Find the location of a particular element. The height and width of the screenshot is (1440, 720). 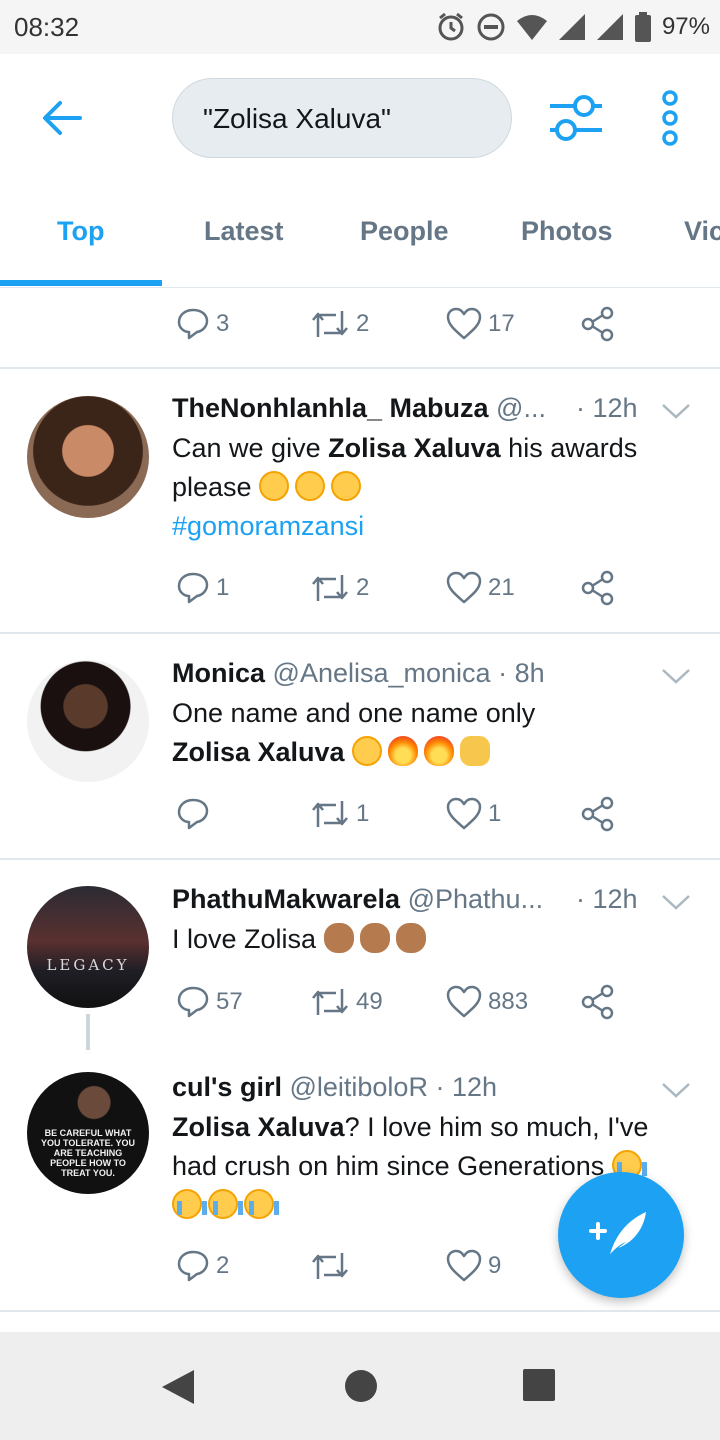

tweet-text-part: One name and one name only is located at coordinates (354, 713).